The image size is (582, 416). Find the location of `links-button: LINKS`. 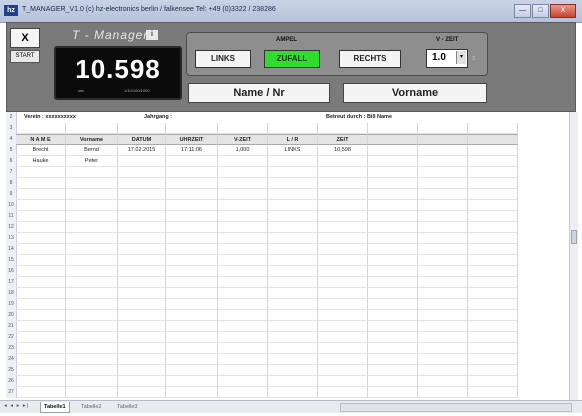

links-button: LINKS is located at coordinates (223, 59).